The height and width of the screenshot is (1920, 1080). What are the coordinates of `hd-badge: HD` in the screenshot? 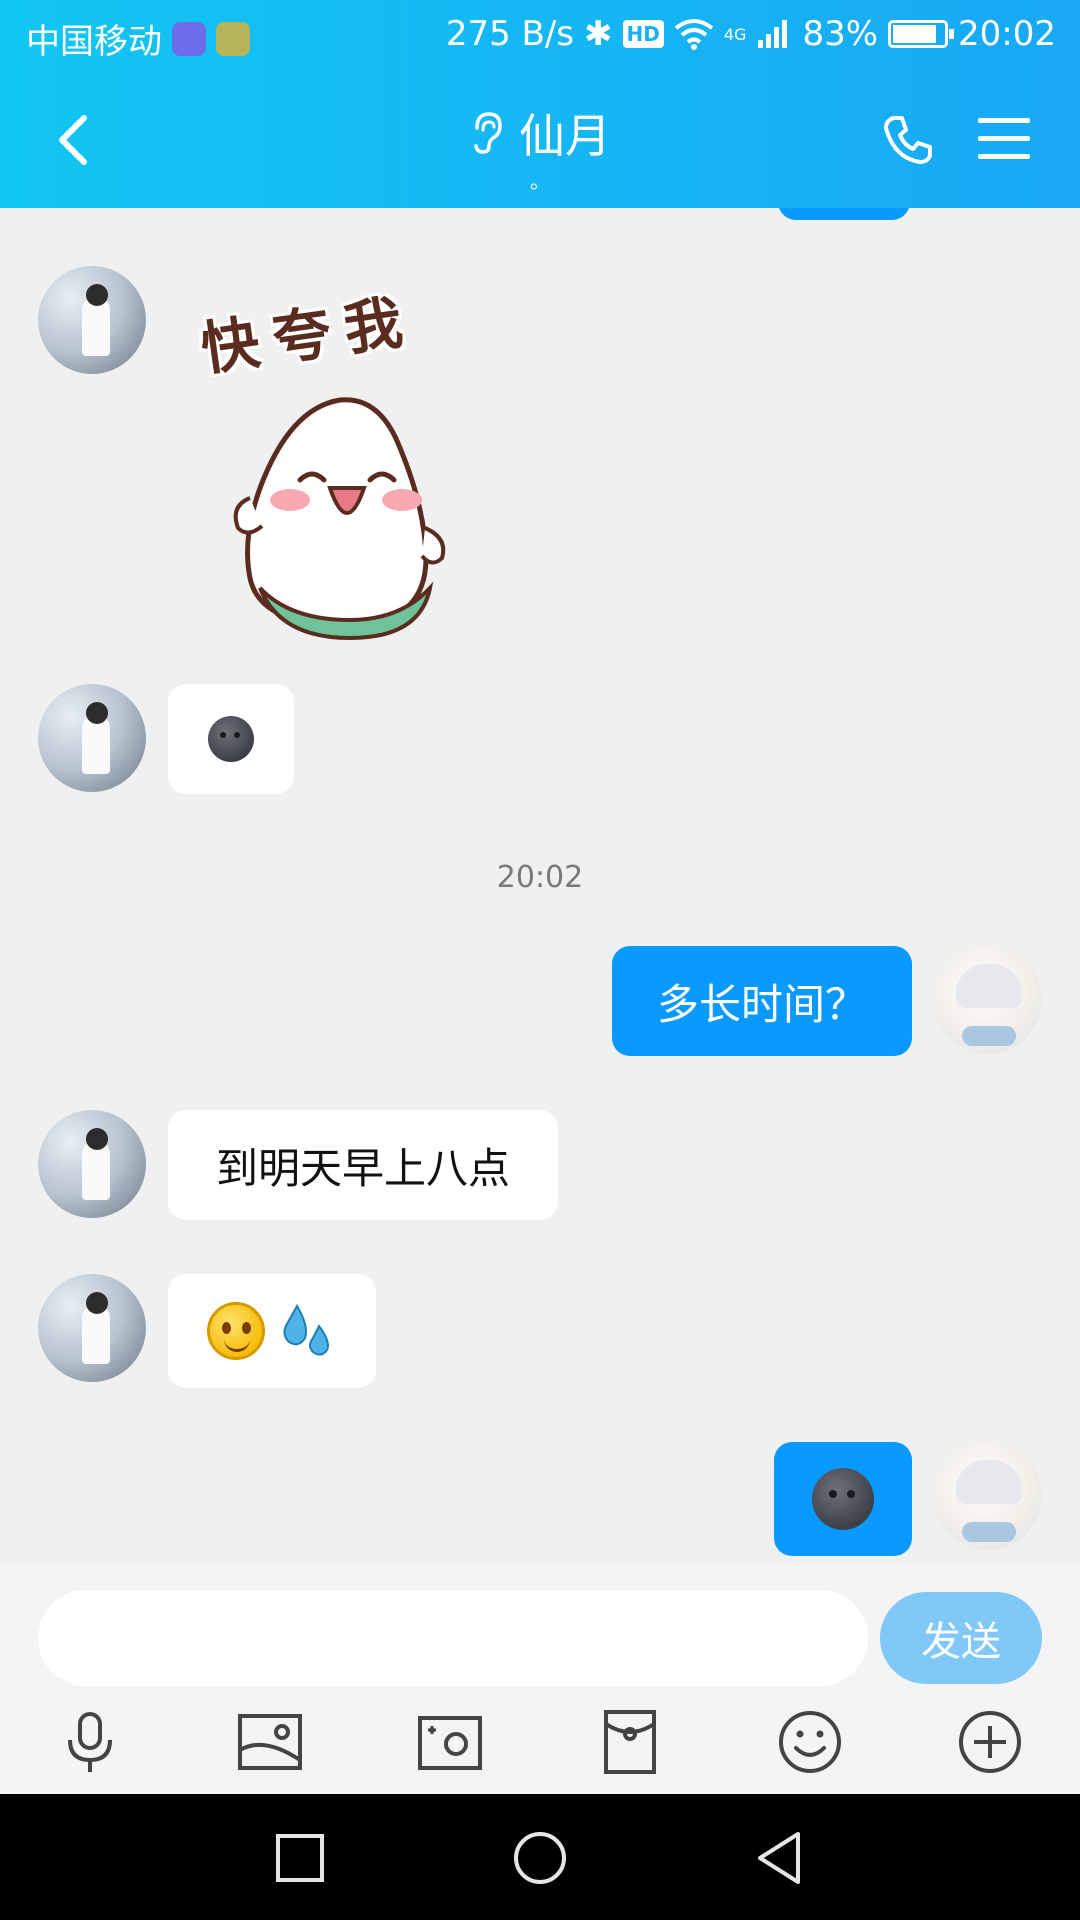 It's located at (643, 34).